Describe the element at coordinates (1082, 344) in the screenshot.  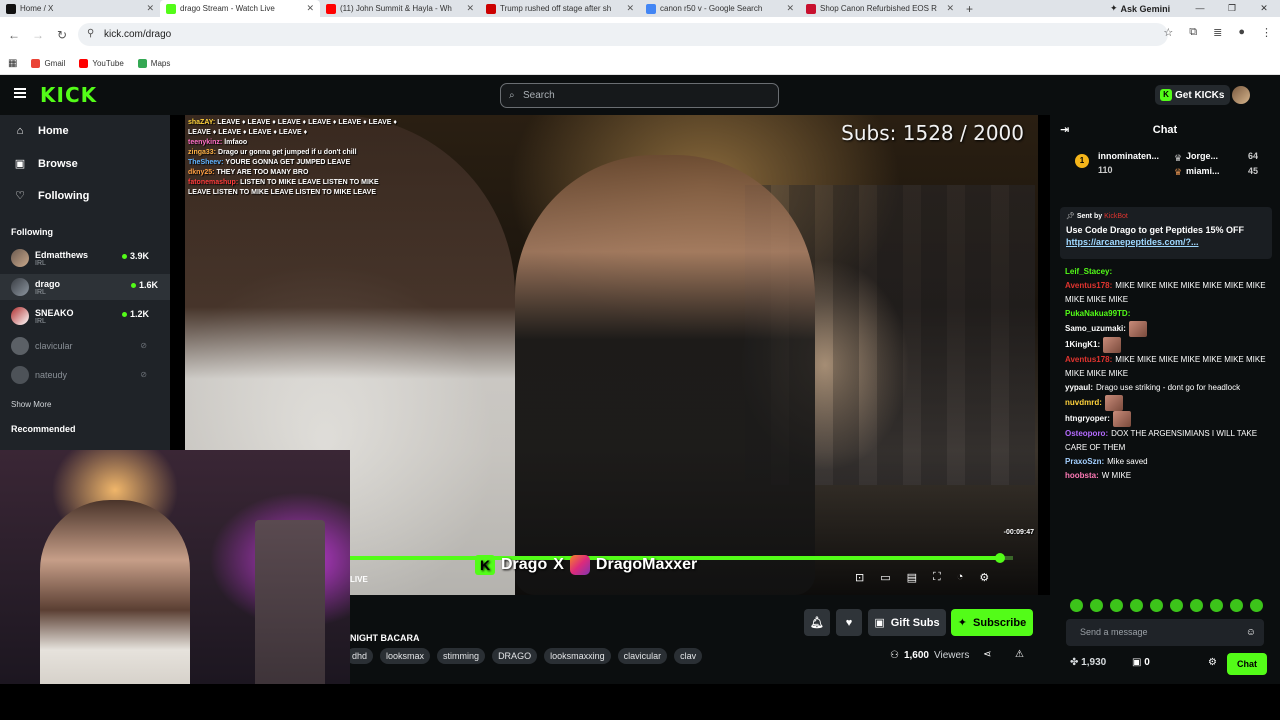
I see `chat-username: 1KingK1:` at that location.